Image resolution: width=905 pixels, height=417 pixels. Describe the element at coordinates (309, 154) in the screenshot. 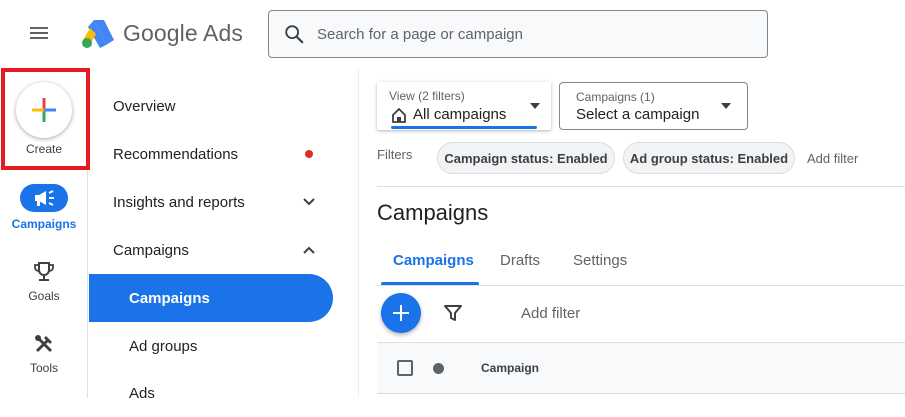

I see `notification-dot` at that location.